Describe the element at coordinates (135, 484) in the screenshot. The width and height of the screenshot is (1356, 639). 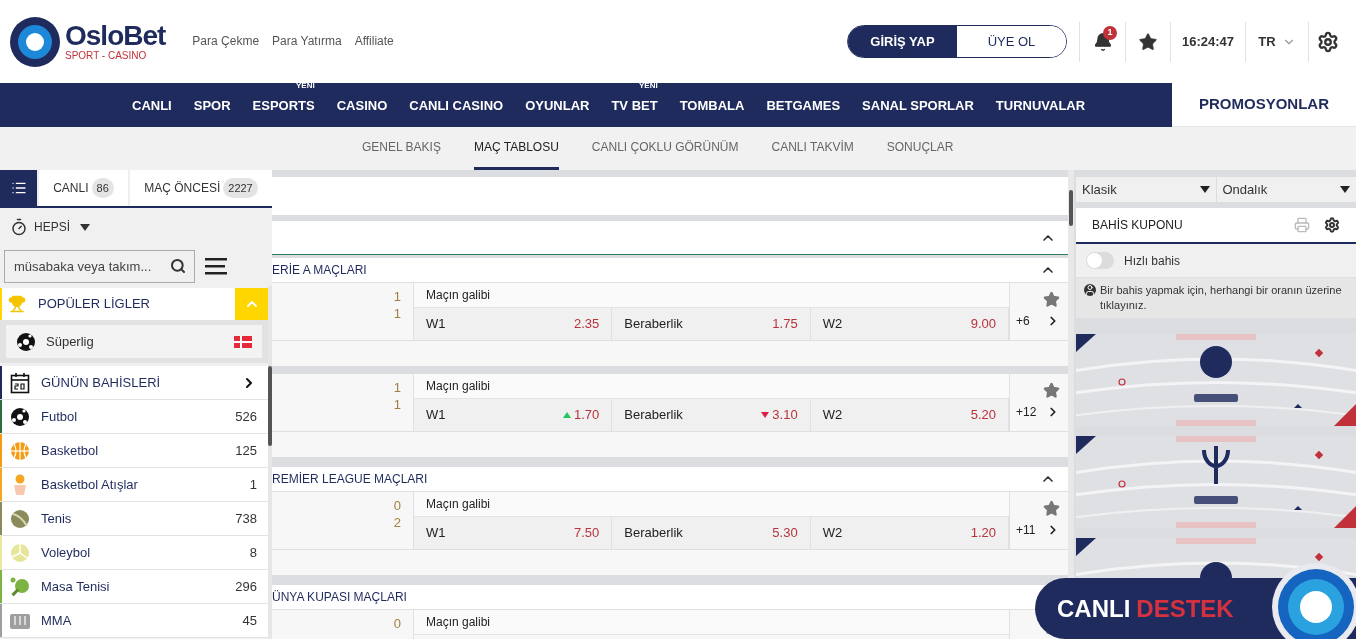
I see `category-item: Basketbol Atışlar 1` at that location.